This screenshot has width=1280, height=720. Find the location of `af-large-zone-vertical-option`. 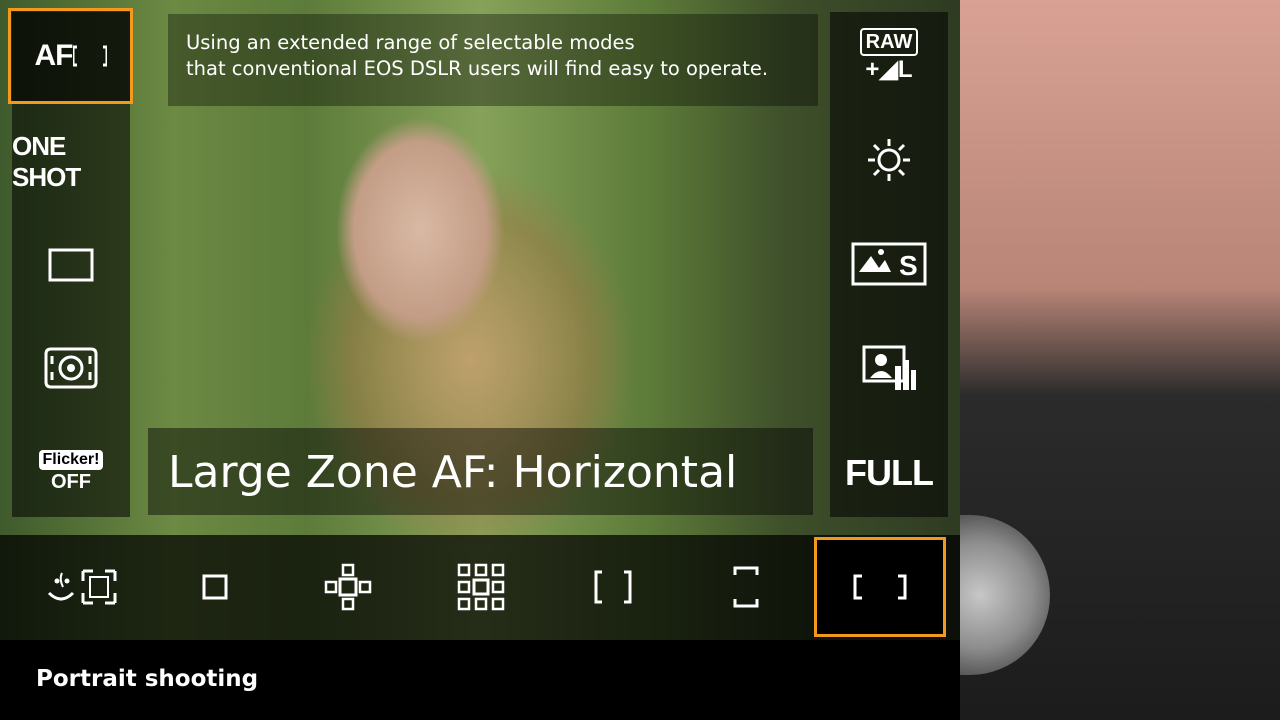

af-large-zone-vertical-option is located at coordinates (746, 587).